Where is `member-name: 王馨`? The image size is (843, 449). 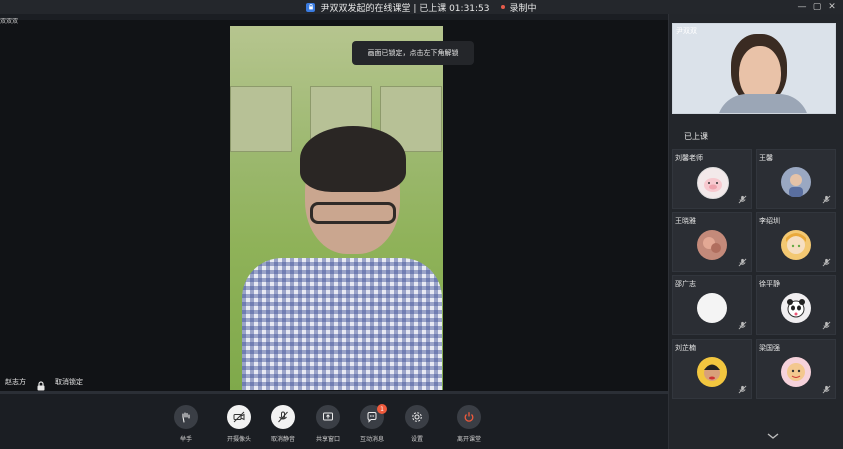
member-name: 王馨 is located at coordinates (766, 158).